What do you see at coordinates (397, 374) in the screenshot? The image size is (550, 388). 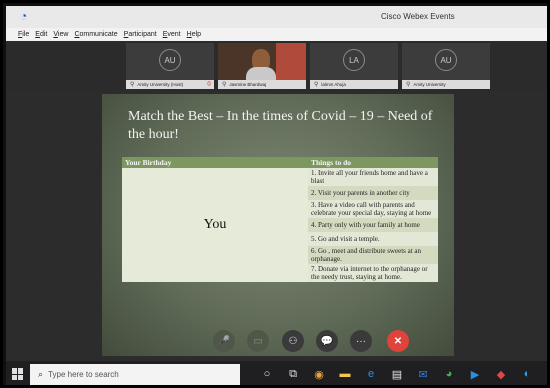 I see `store-icon: ▤` at bounding box center [397, 374].